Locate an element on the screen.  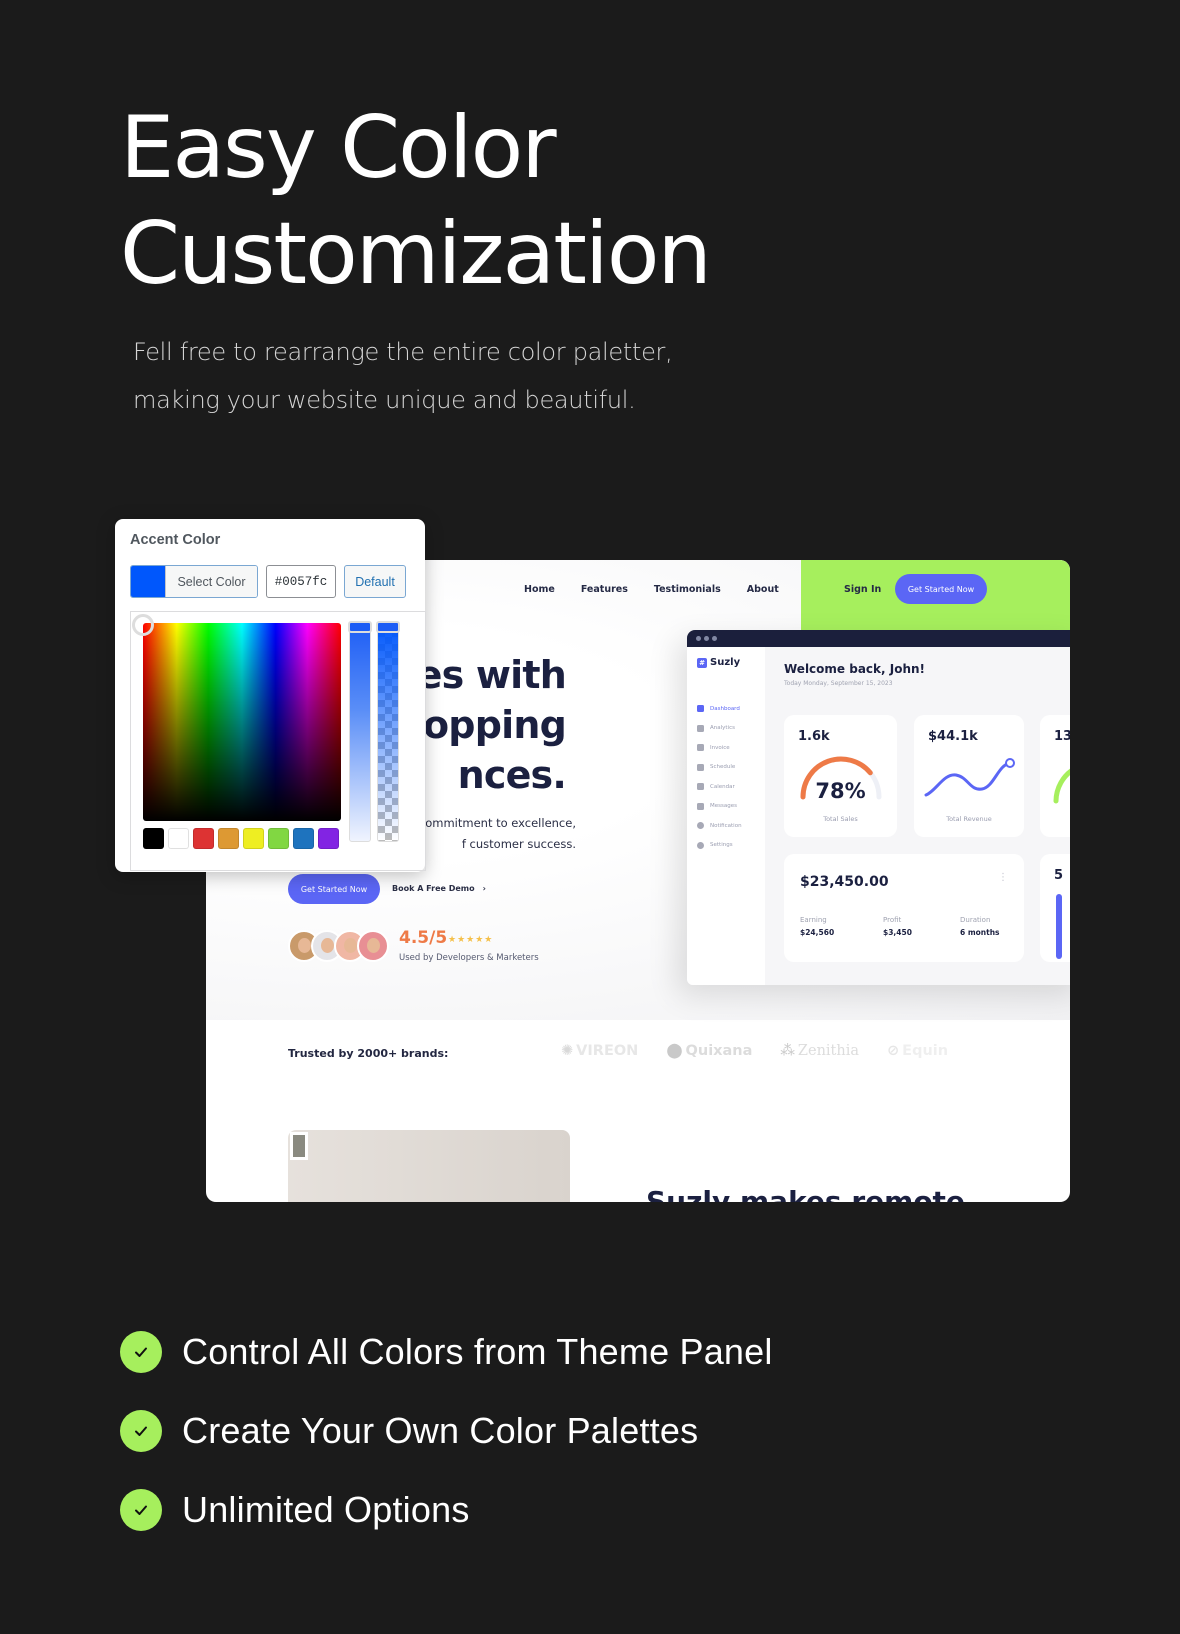
progress-bar is located at coordinates (1059, 926).